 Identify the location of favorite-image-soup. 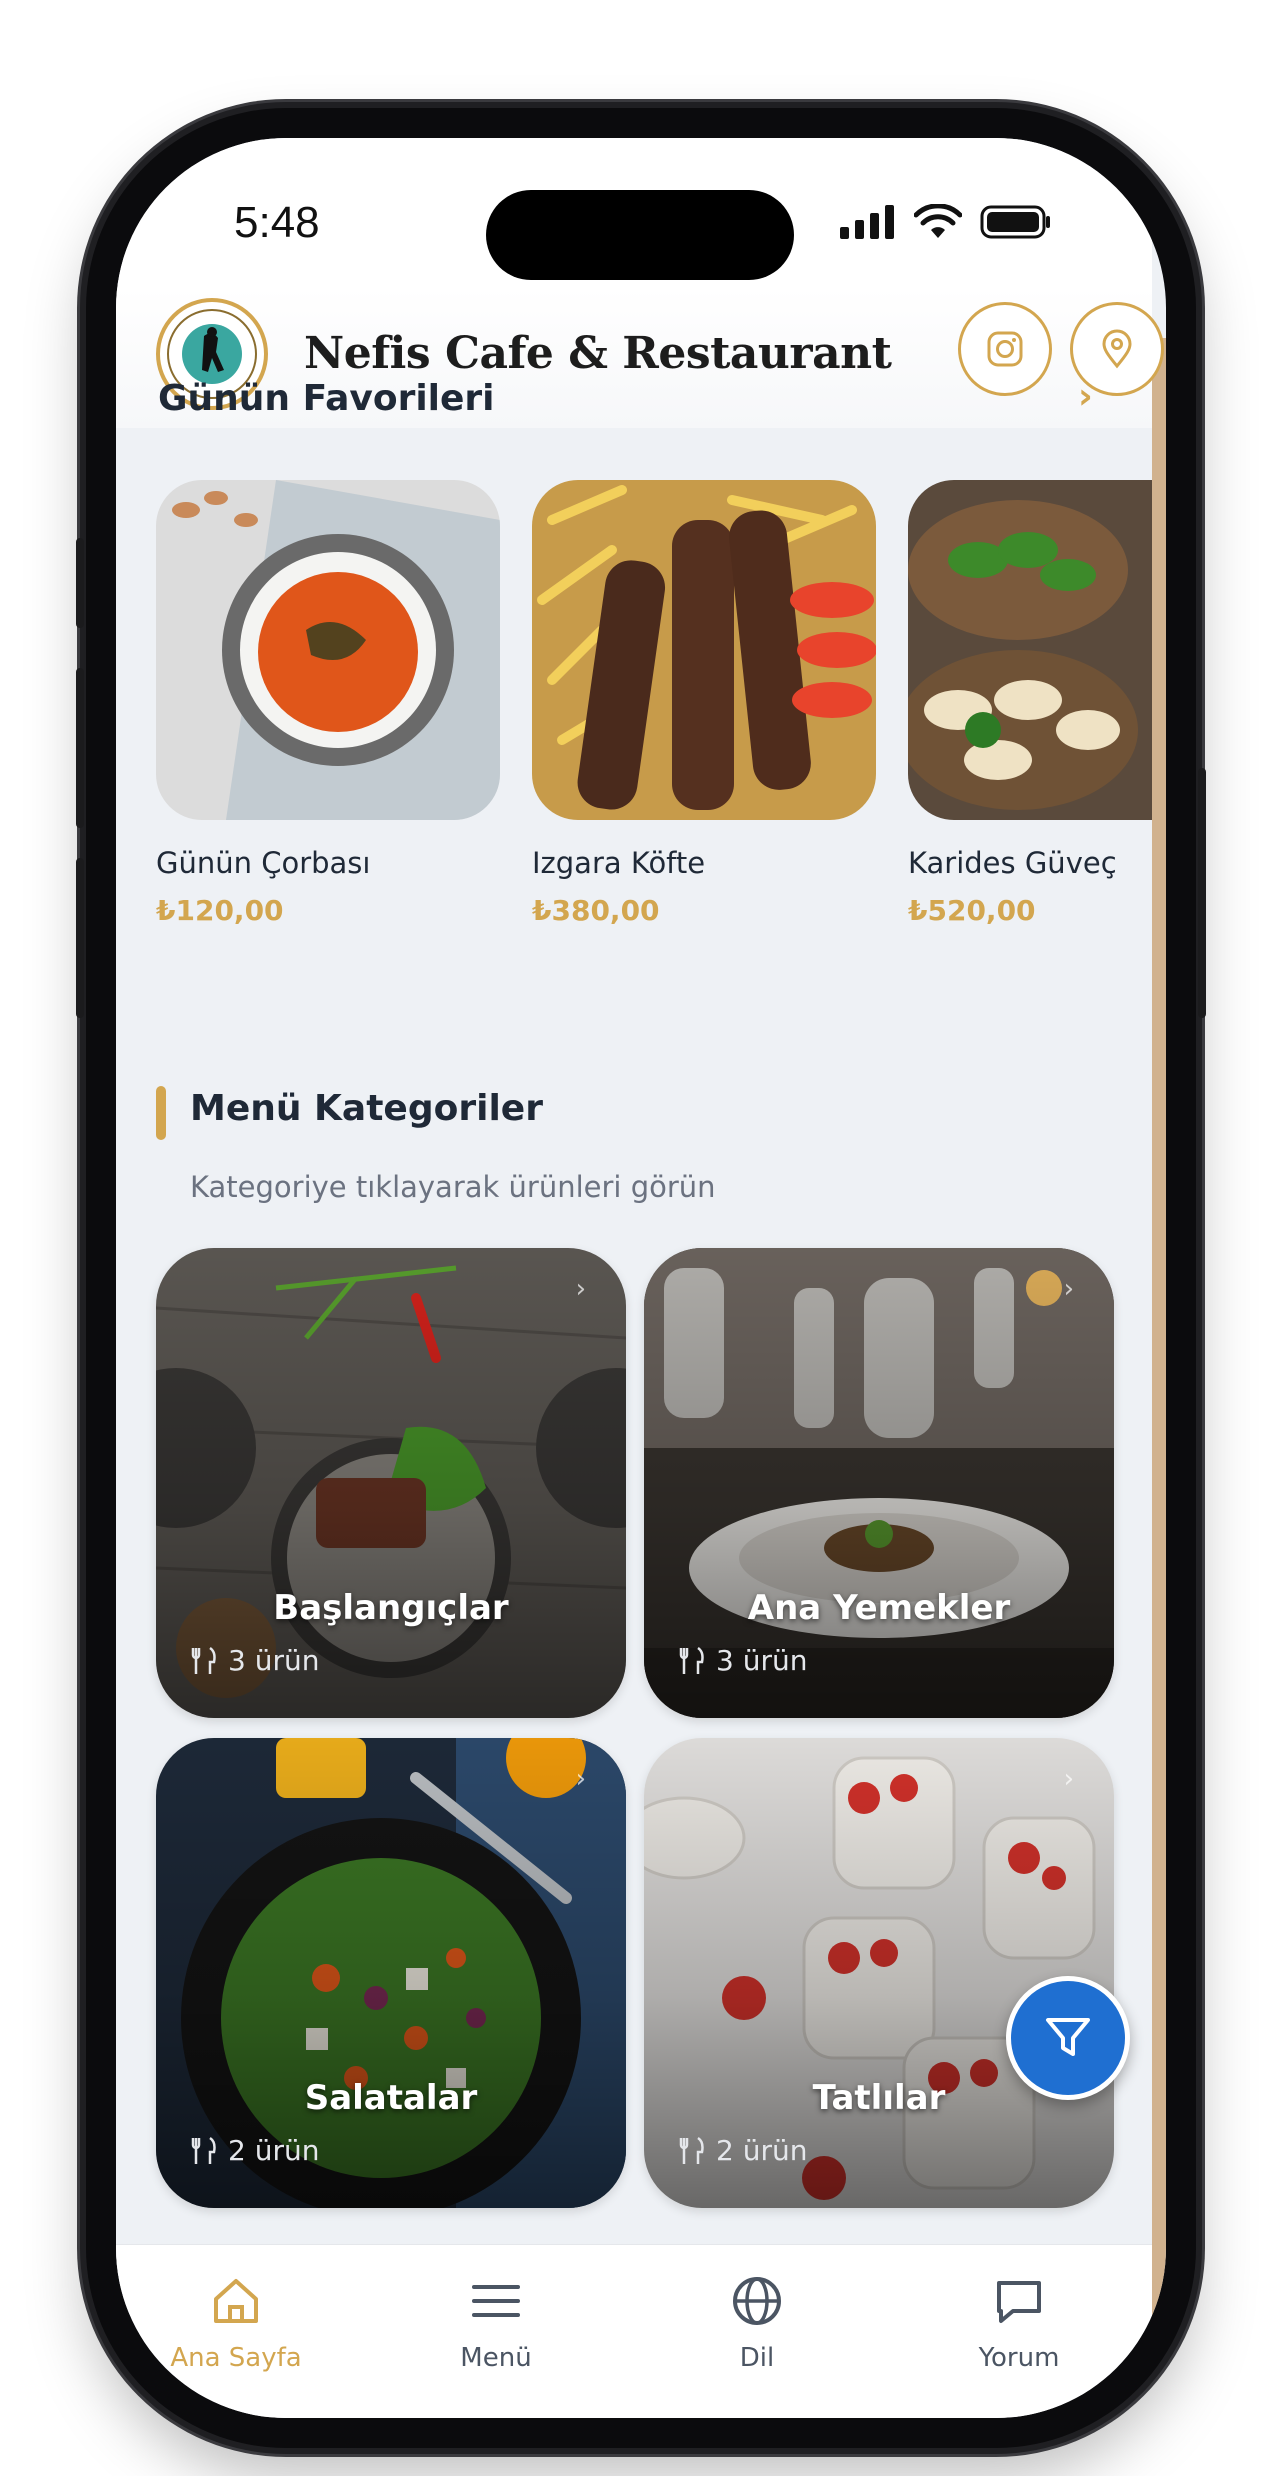
(328, 650).